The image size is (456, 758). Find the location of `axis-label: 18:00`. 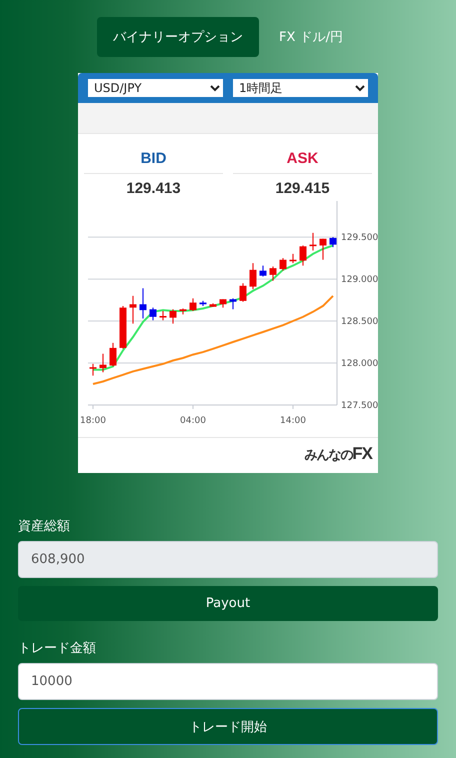

axis-label: 18:00 is located at coordinates (93, 421).